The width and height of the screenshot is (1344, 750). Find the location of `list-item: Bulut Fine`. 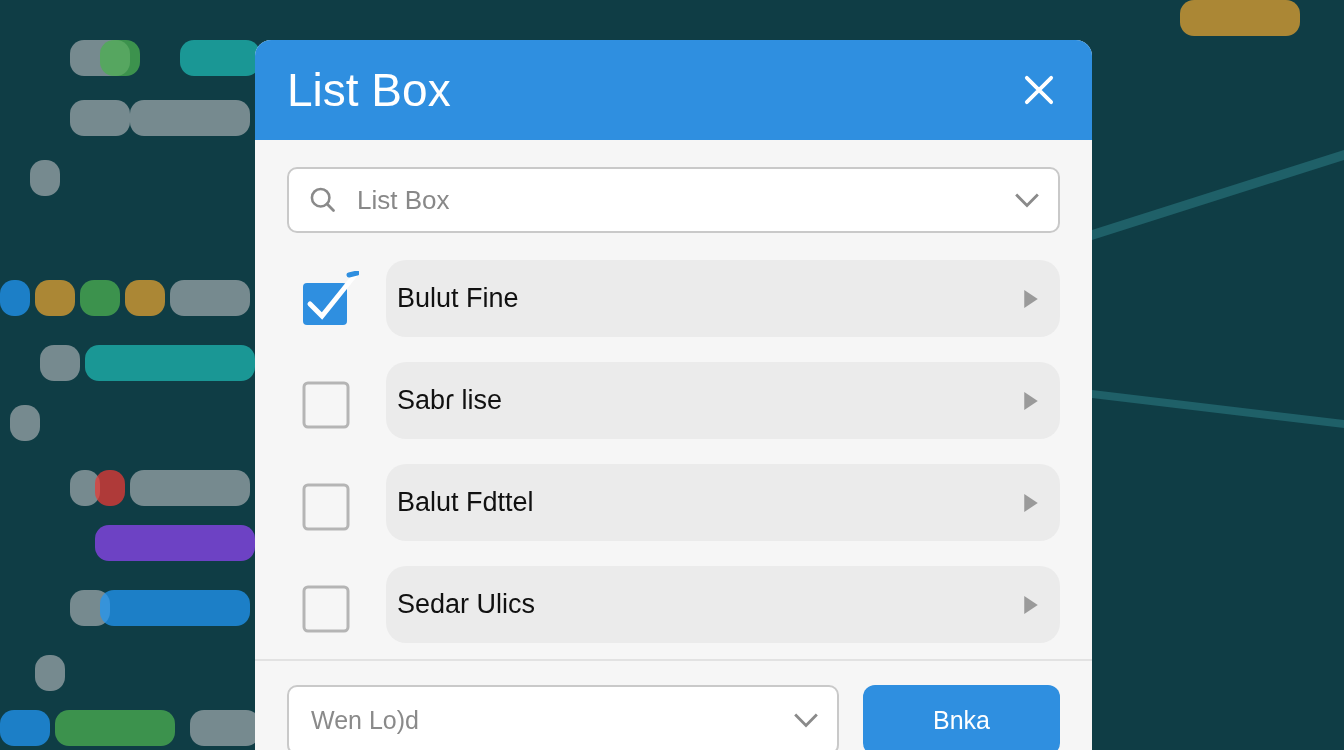

list-item: Bulut Fine is located at coordinates (723, 298).